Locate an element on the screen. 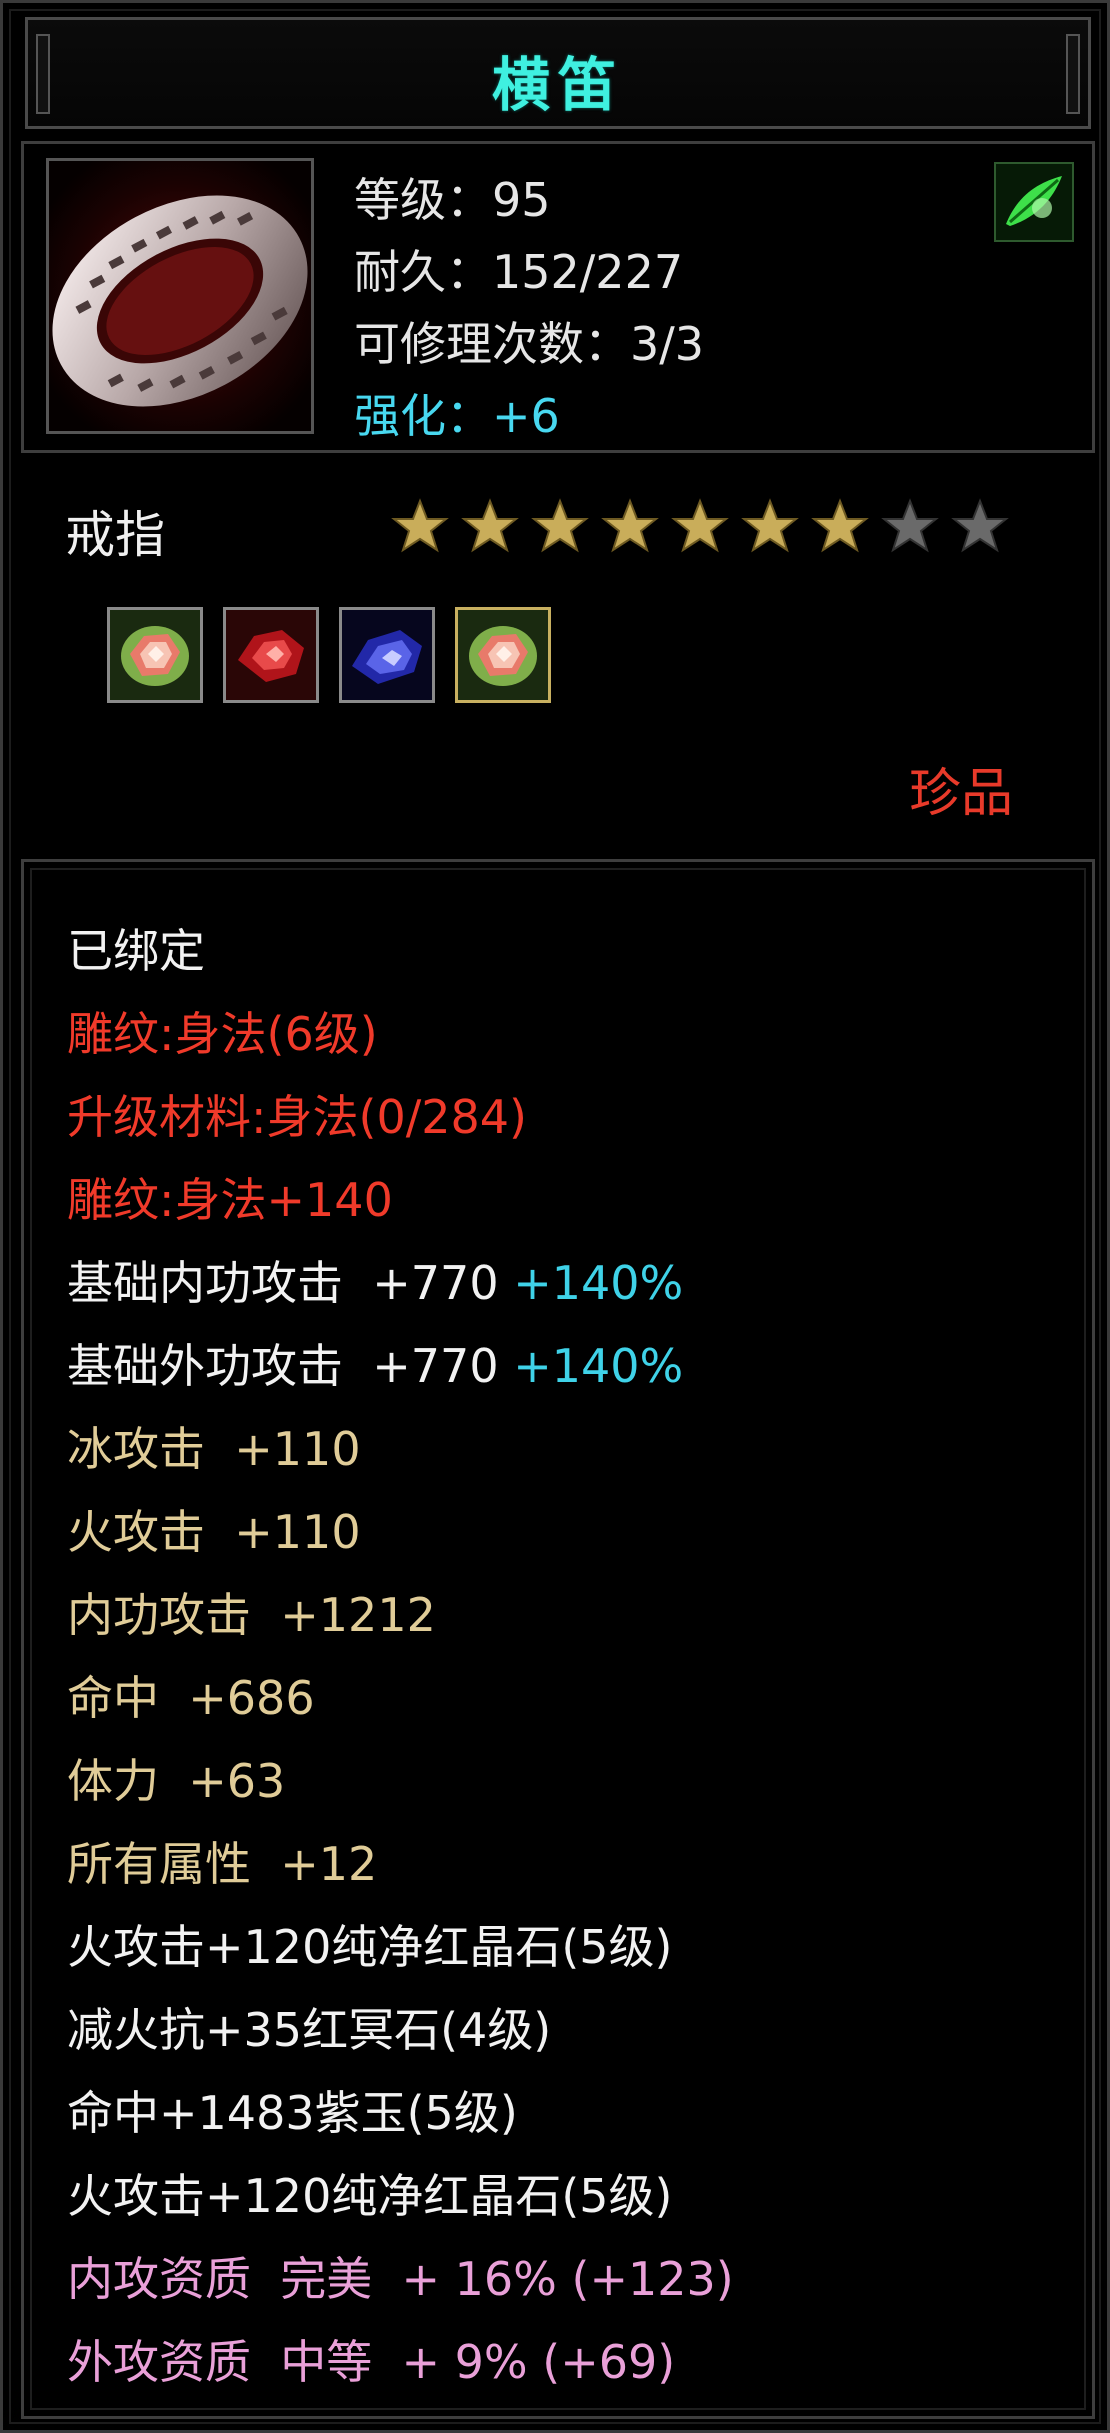  item-header: 等级：95 耐久：152/227 可修理次数：3/3 强化：+6 is located at coordinates (558, 297).